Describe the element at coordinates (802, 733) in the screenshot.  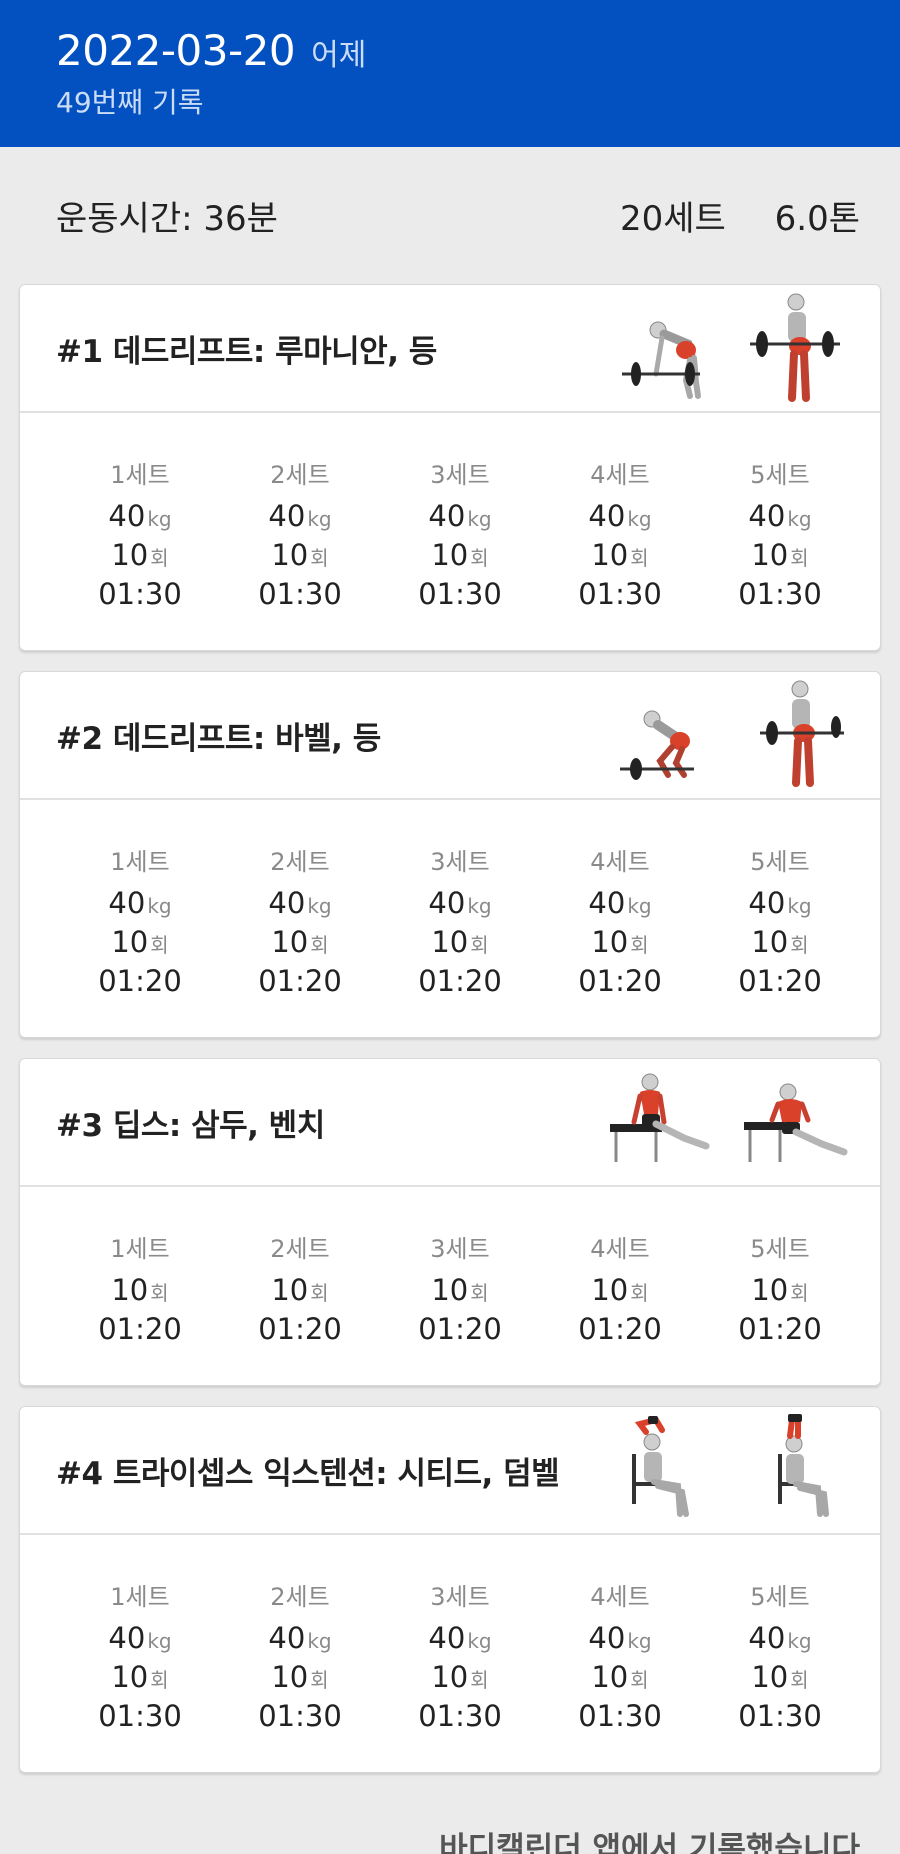
I see `barbell-deadlift-end-icon` at that location.